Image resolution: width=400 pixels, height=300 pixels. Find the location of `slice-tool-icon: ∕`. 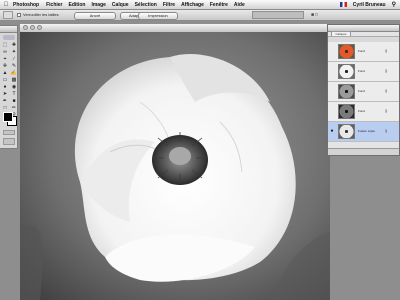

slice-tool-icon: ∕ is located at coordinates (14, 59).